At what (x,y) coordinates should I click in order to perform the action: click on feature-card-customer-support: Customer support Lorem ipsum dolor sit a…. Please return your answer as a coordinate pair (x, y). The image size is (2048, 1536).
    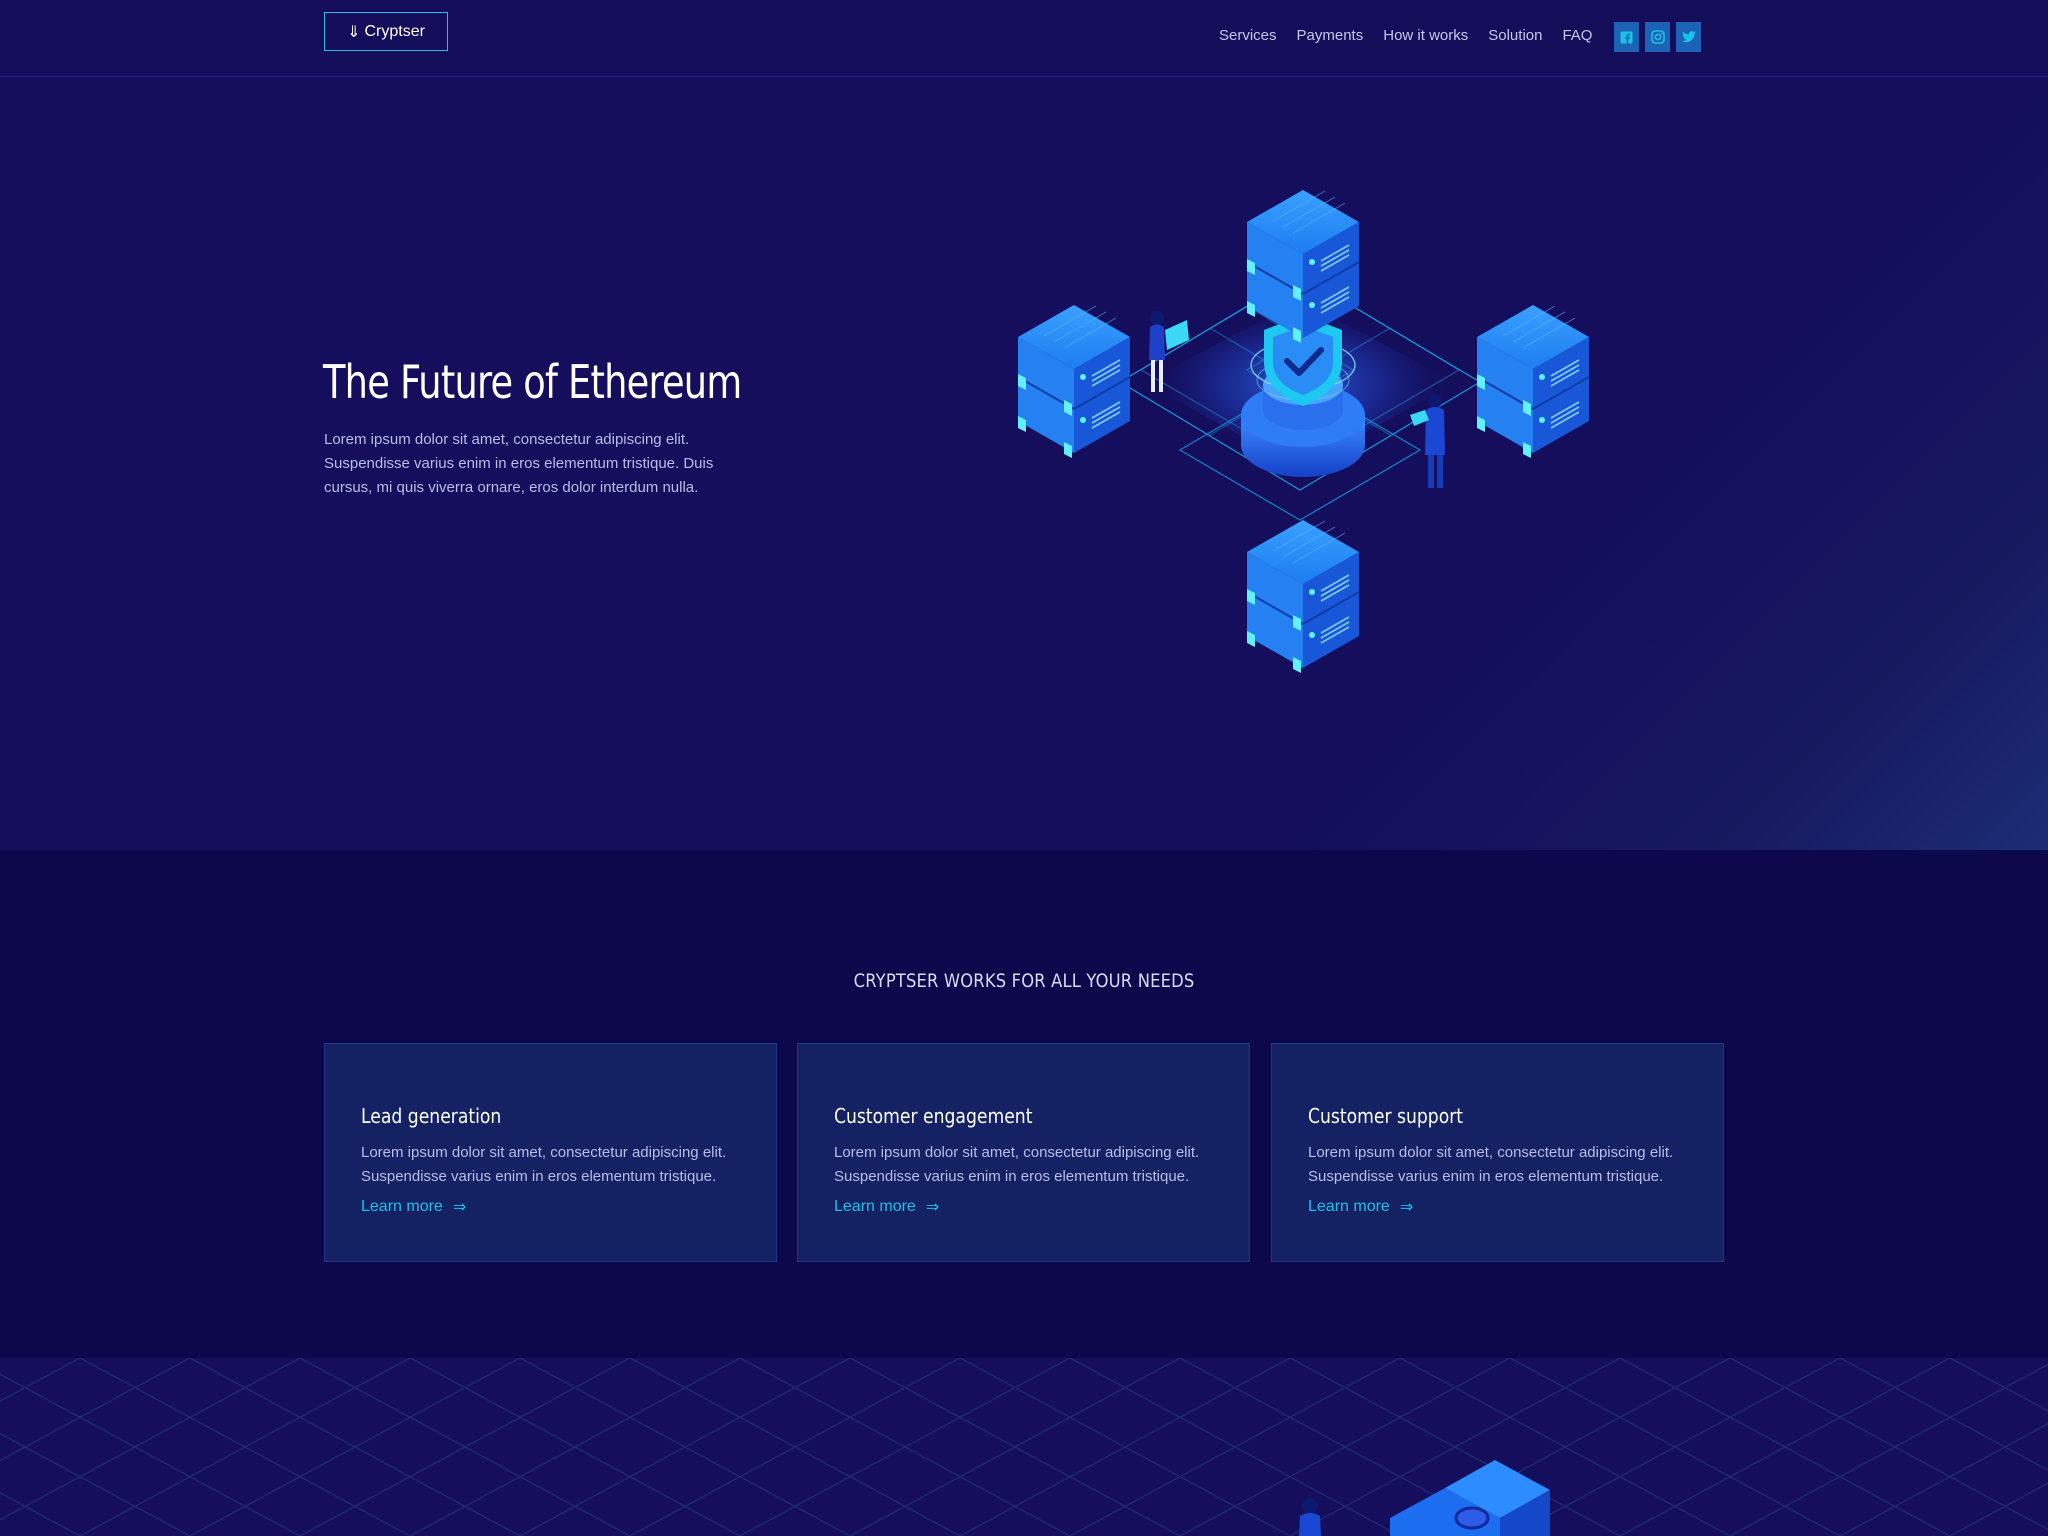
    Looking at the image, I should click on (1497, 1152).